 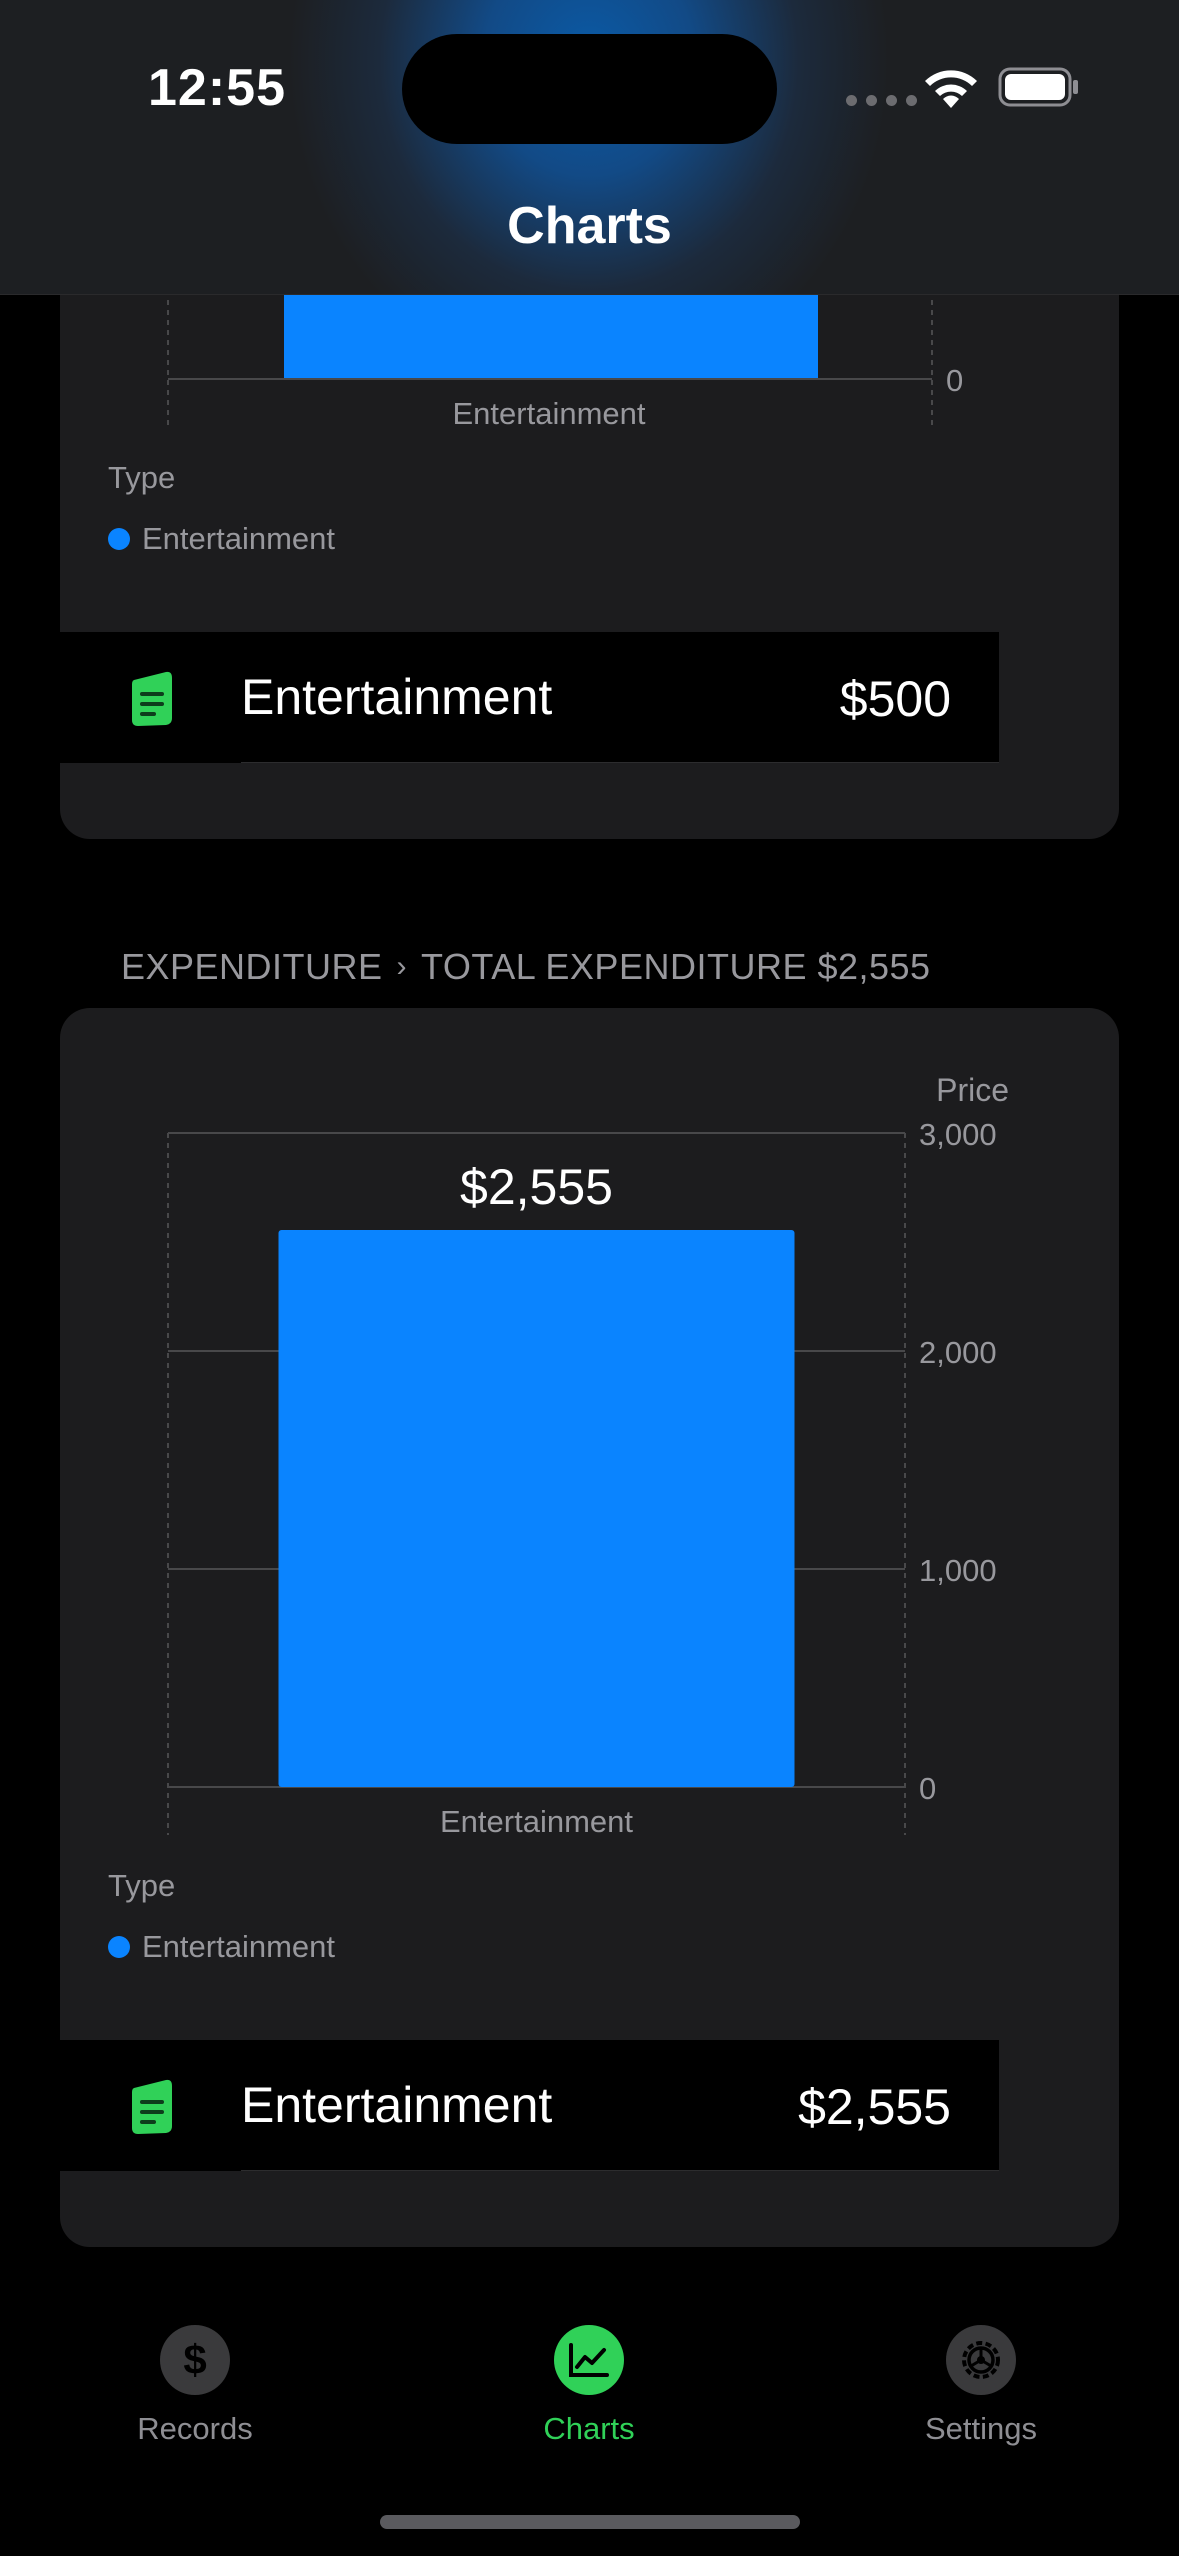 What do you see at coordinates (958, 1570) in the screenshot?
I see `y-tick-label: 1,000` at bounding box center [958, 1570].